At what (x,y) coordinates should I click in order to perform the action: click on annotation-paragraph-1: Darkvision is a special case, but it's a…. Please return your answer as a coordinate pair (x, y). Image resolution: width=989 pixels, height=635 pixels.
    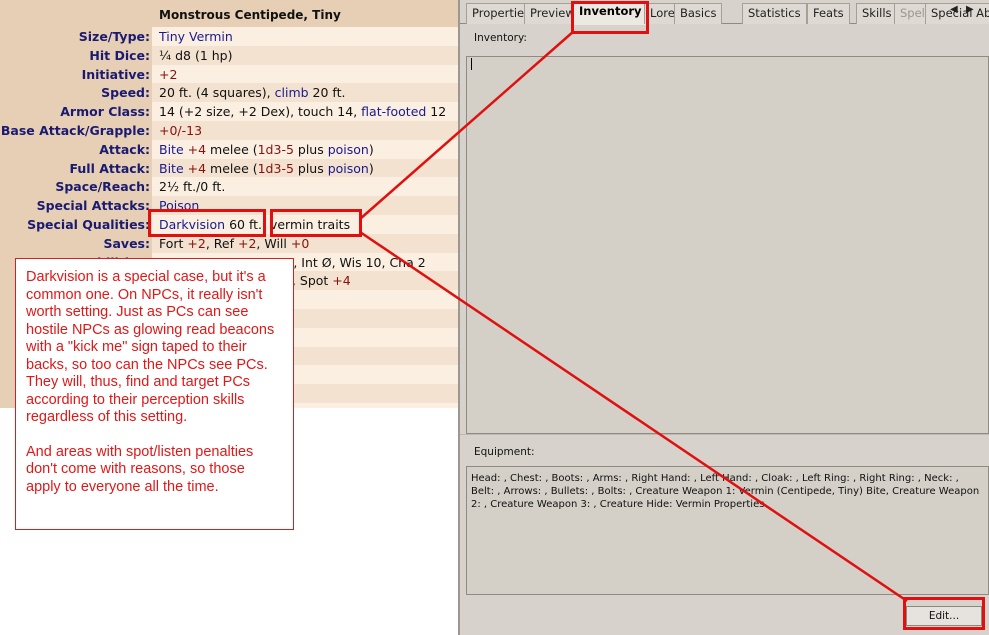
    Looking at the image, I should click on (150, 347).